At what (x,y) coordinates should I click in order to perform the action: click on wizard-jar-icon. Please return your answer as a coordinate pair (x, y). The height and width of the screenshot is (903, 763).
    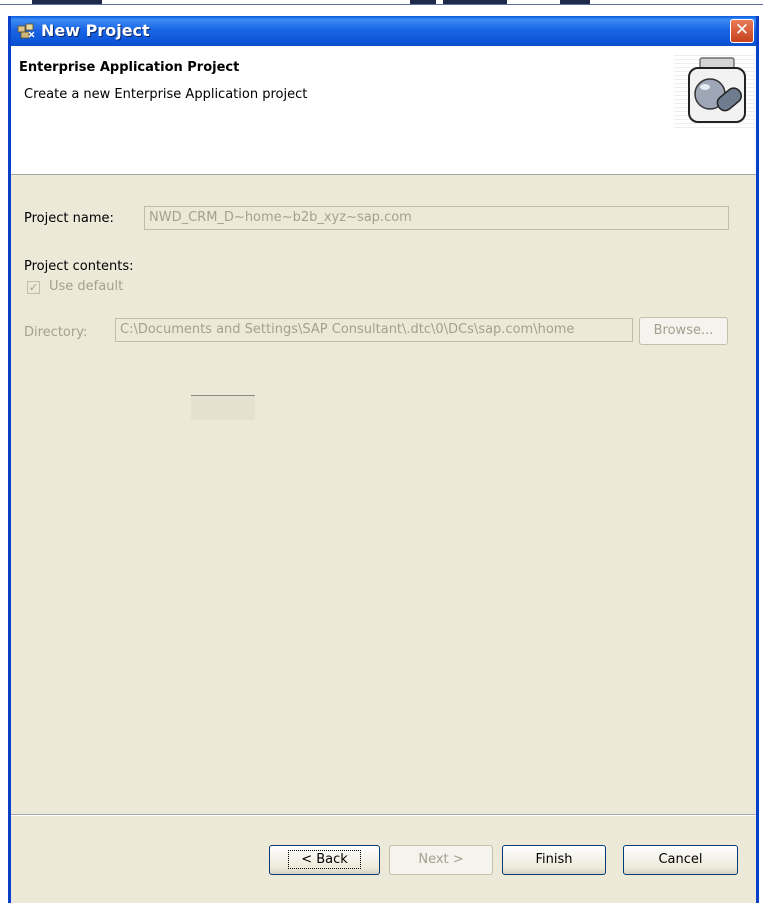
    Looking at the image, I should click on (717, 90).